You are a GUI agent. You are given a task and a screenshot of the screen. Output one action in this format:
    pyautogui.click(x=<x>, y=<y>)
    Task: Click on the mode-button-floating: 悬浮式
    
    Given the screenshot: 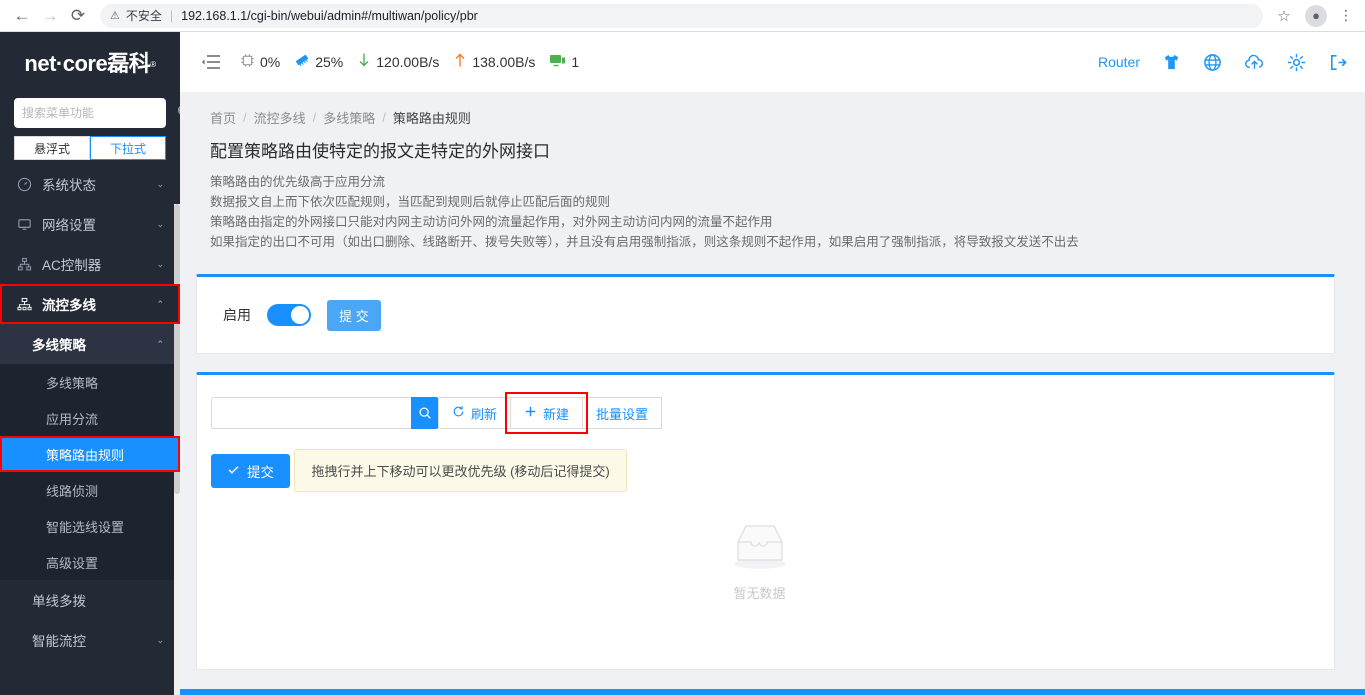 What is the action you would take?
    pyautogui.click(x=52, y=148)
    